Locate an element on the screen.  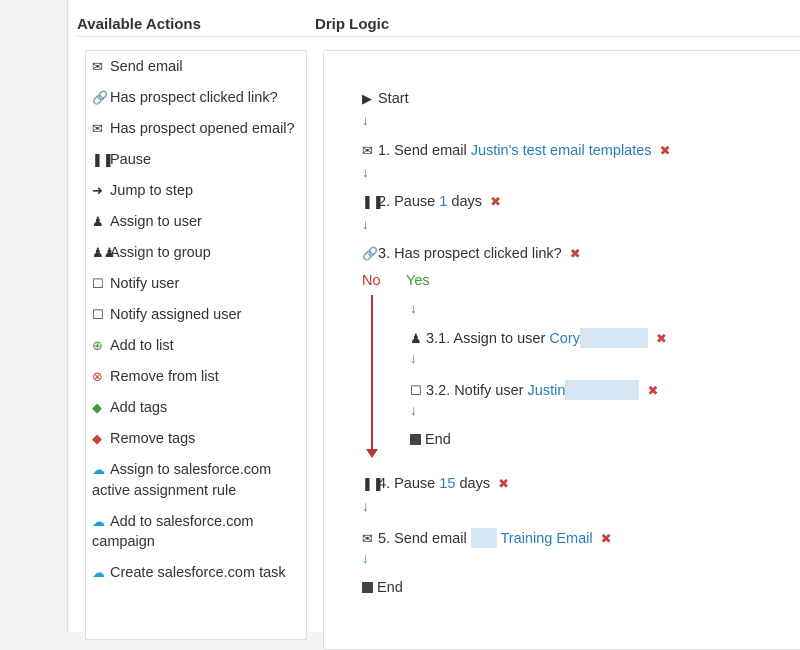
group-icon: ♟♟ is located at coordinates (104, 252).